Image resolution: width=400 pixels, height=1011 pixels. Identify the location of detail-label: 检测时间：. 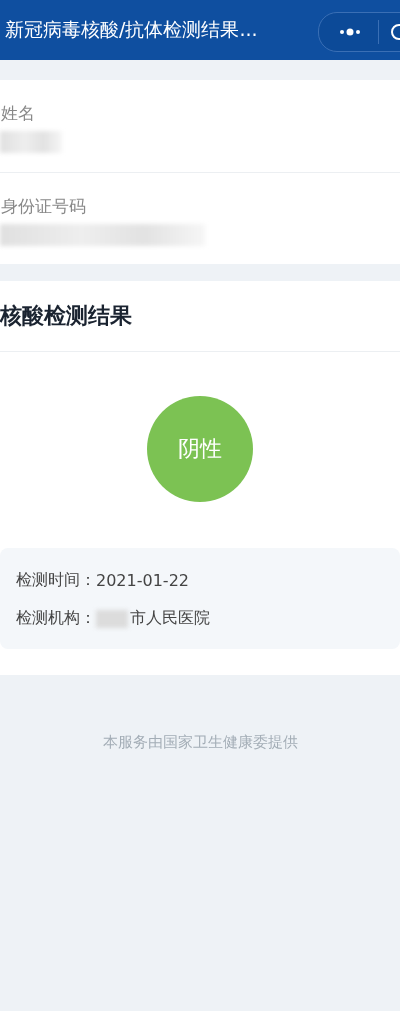
(56, 580).